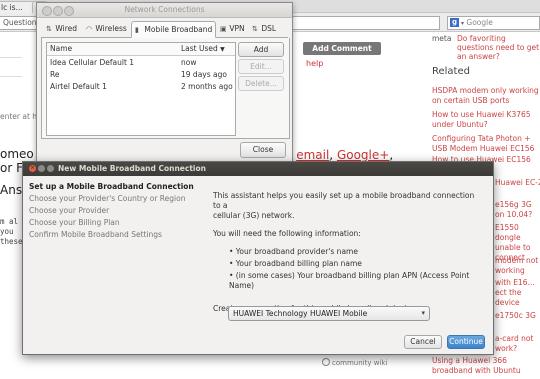 This screenshot has height=379, width=540. Describe the element at coordinates (287, 233) in the screenshot. I see `requirements-heading: You will need the following information:` at that location.